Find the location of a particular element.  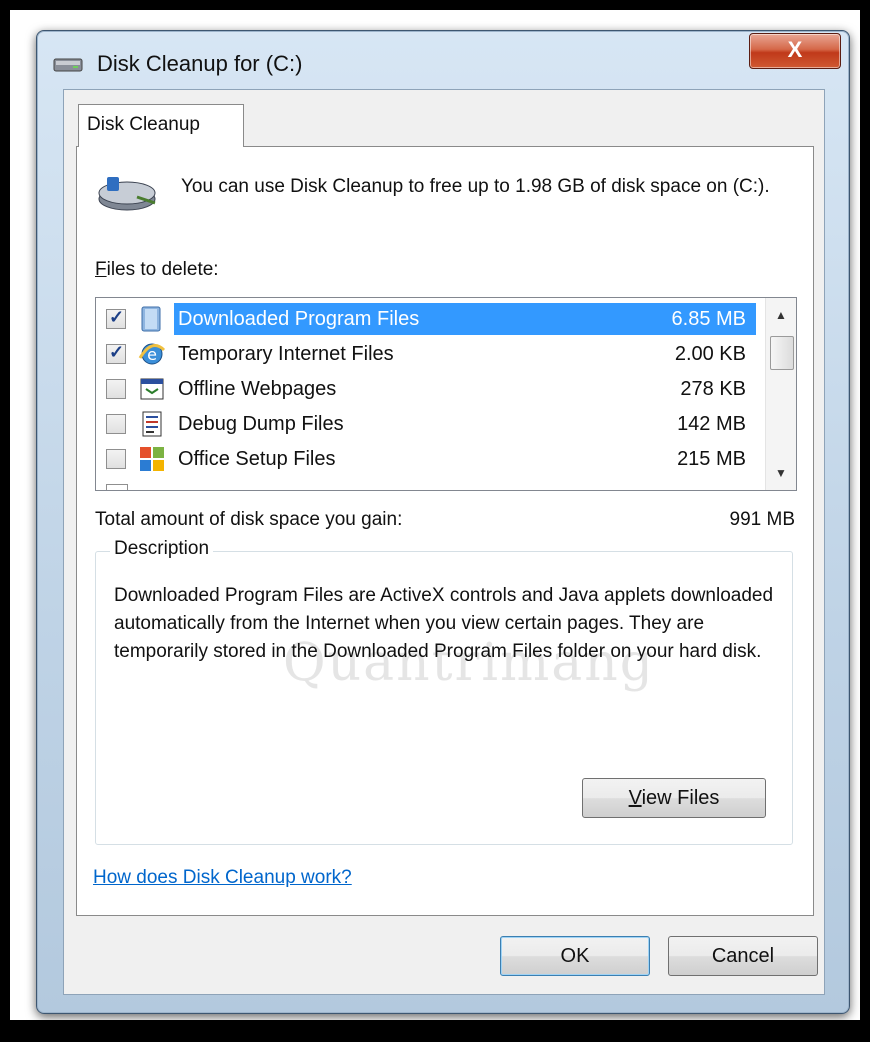

total-gain-label: Total amount of disk space you gain: is located at coordinates (249, 519).